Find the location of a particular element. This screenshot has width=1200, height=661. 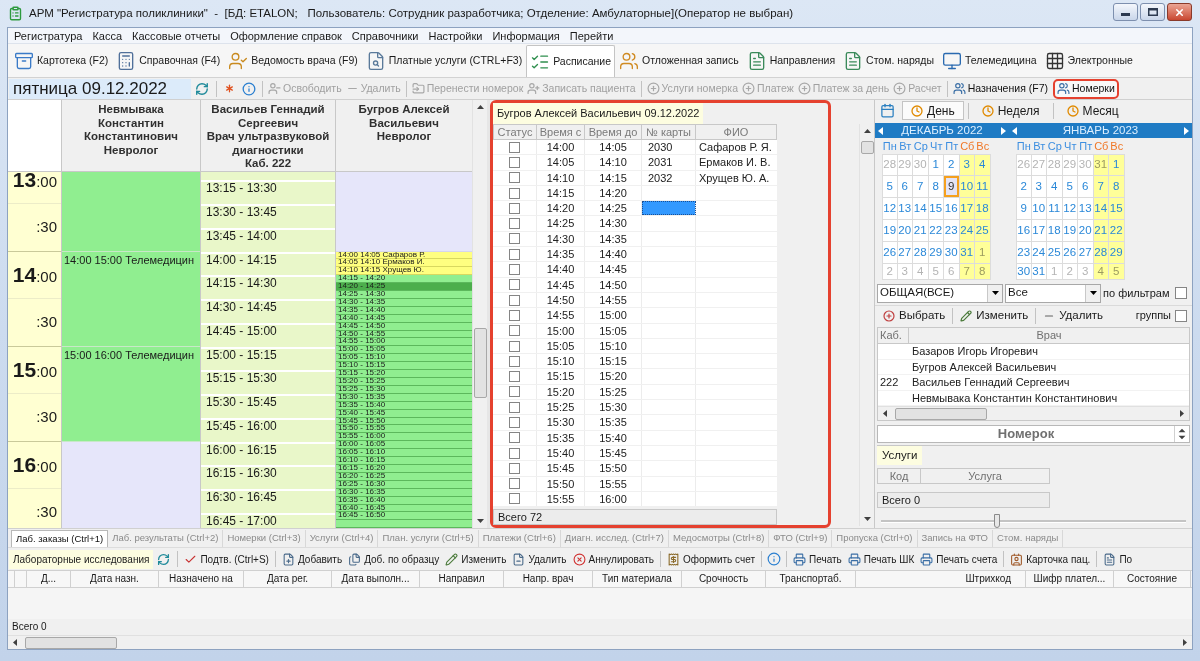

table-row: 15:05 15:10 is located at coordinates (635, 346).